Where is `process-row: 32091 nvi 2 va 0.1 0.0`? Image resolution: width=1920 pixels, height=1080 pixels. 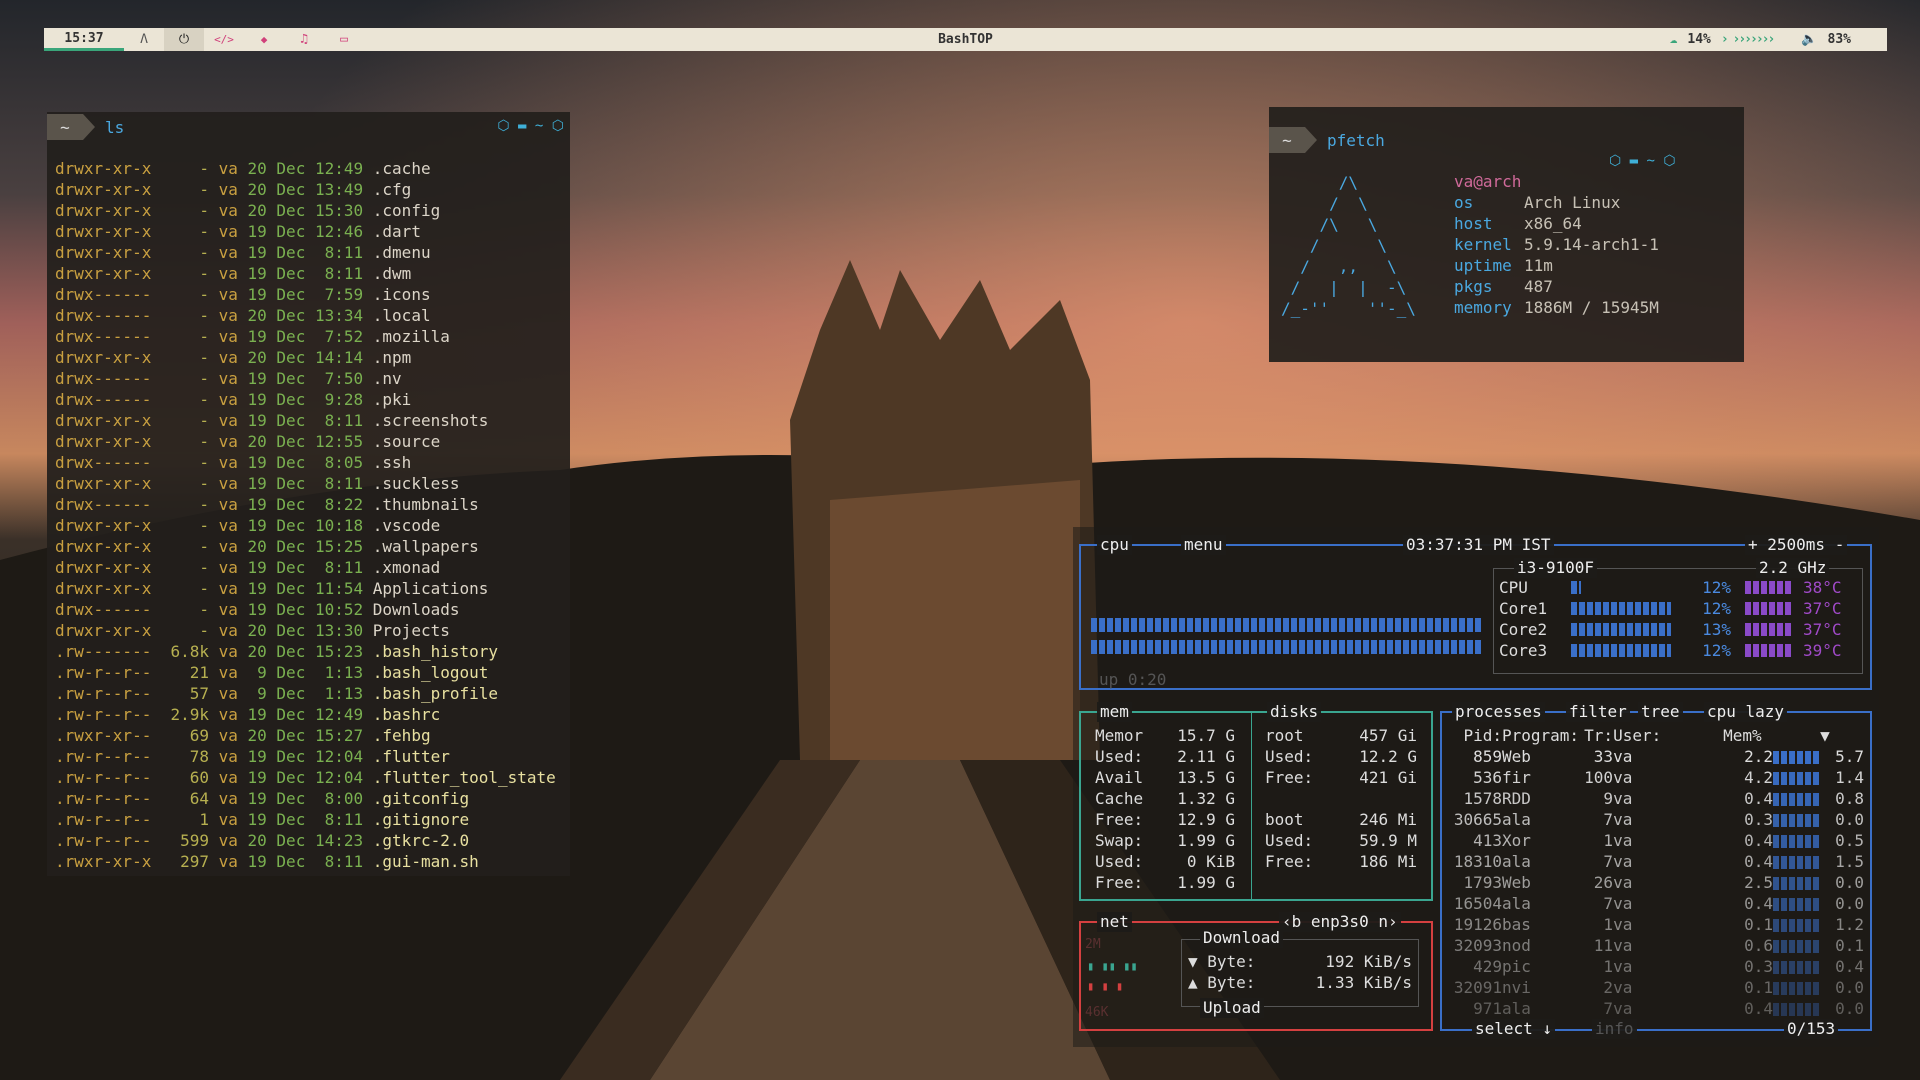 process-row: 32091 nvi 2 va 0.1 0.0 is located at coordinates (1657, 987).